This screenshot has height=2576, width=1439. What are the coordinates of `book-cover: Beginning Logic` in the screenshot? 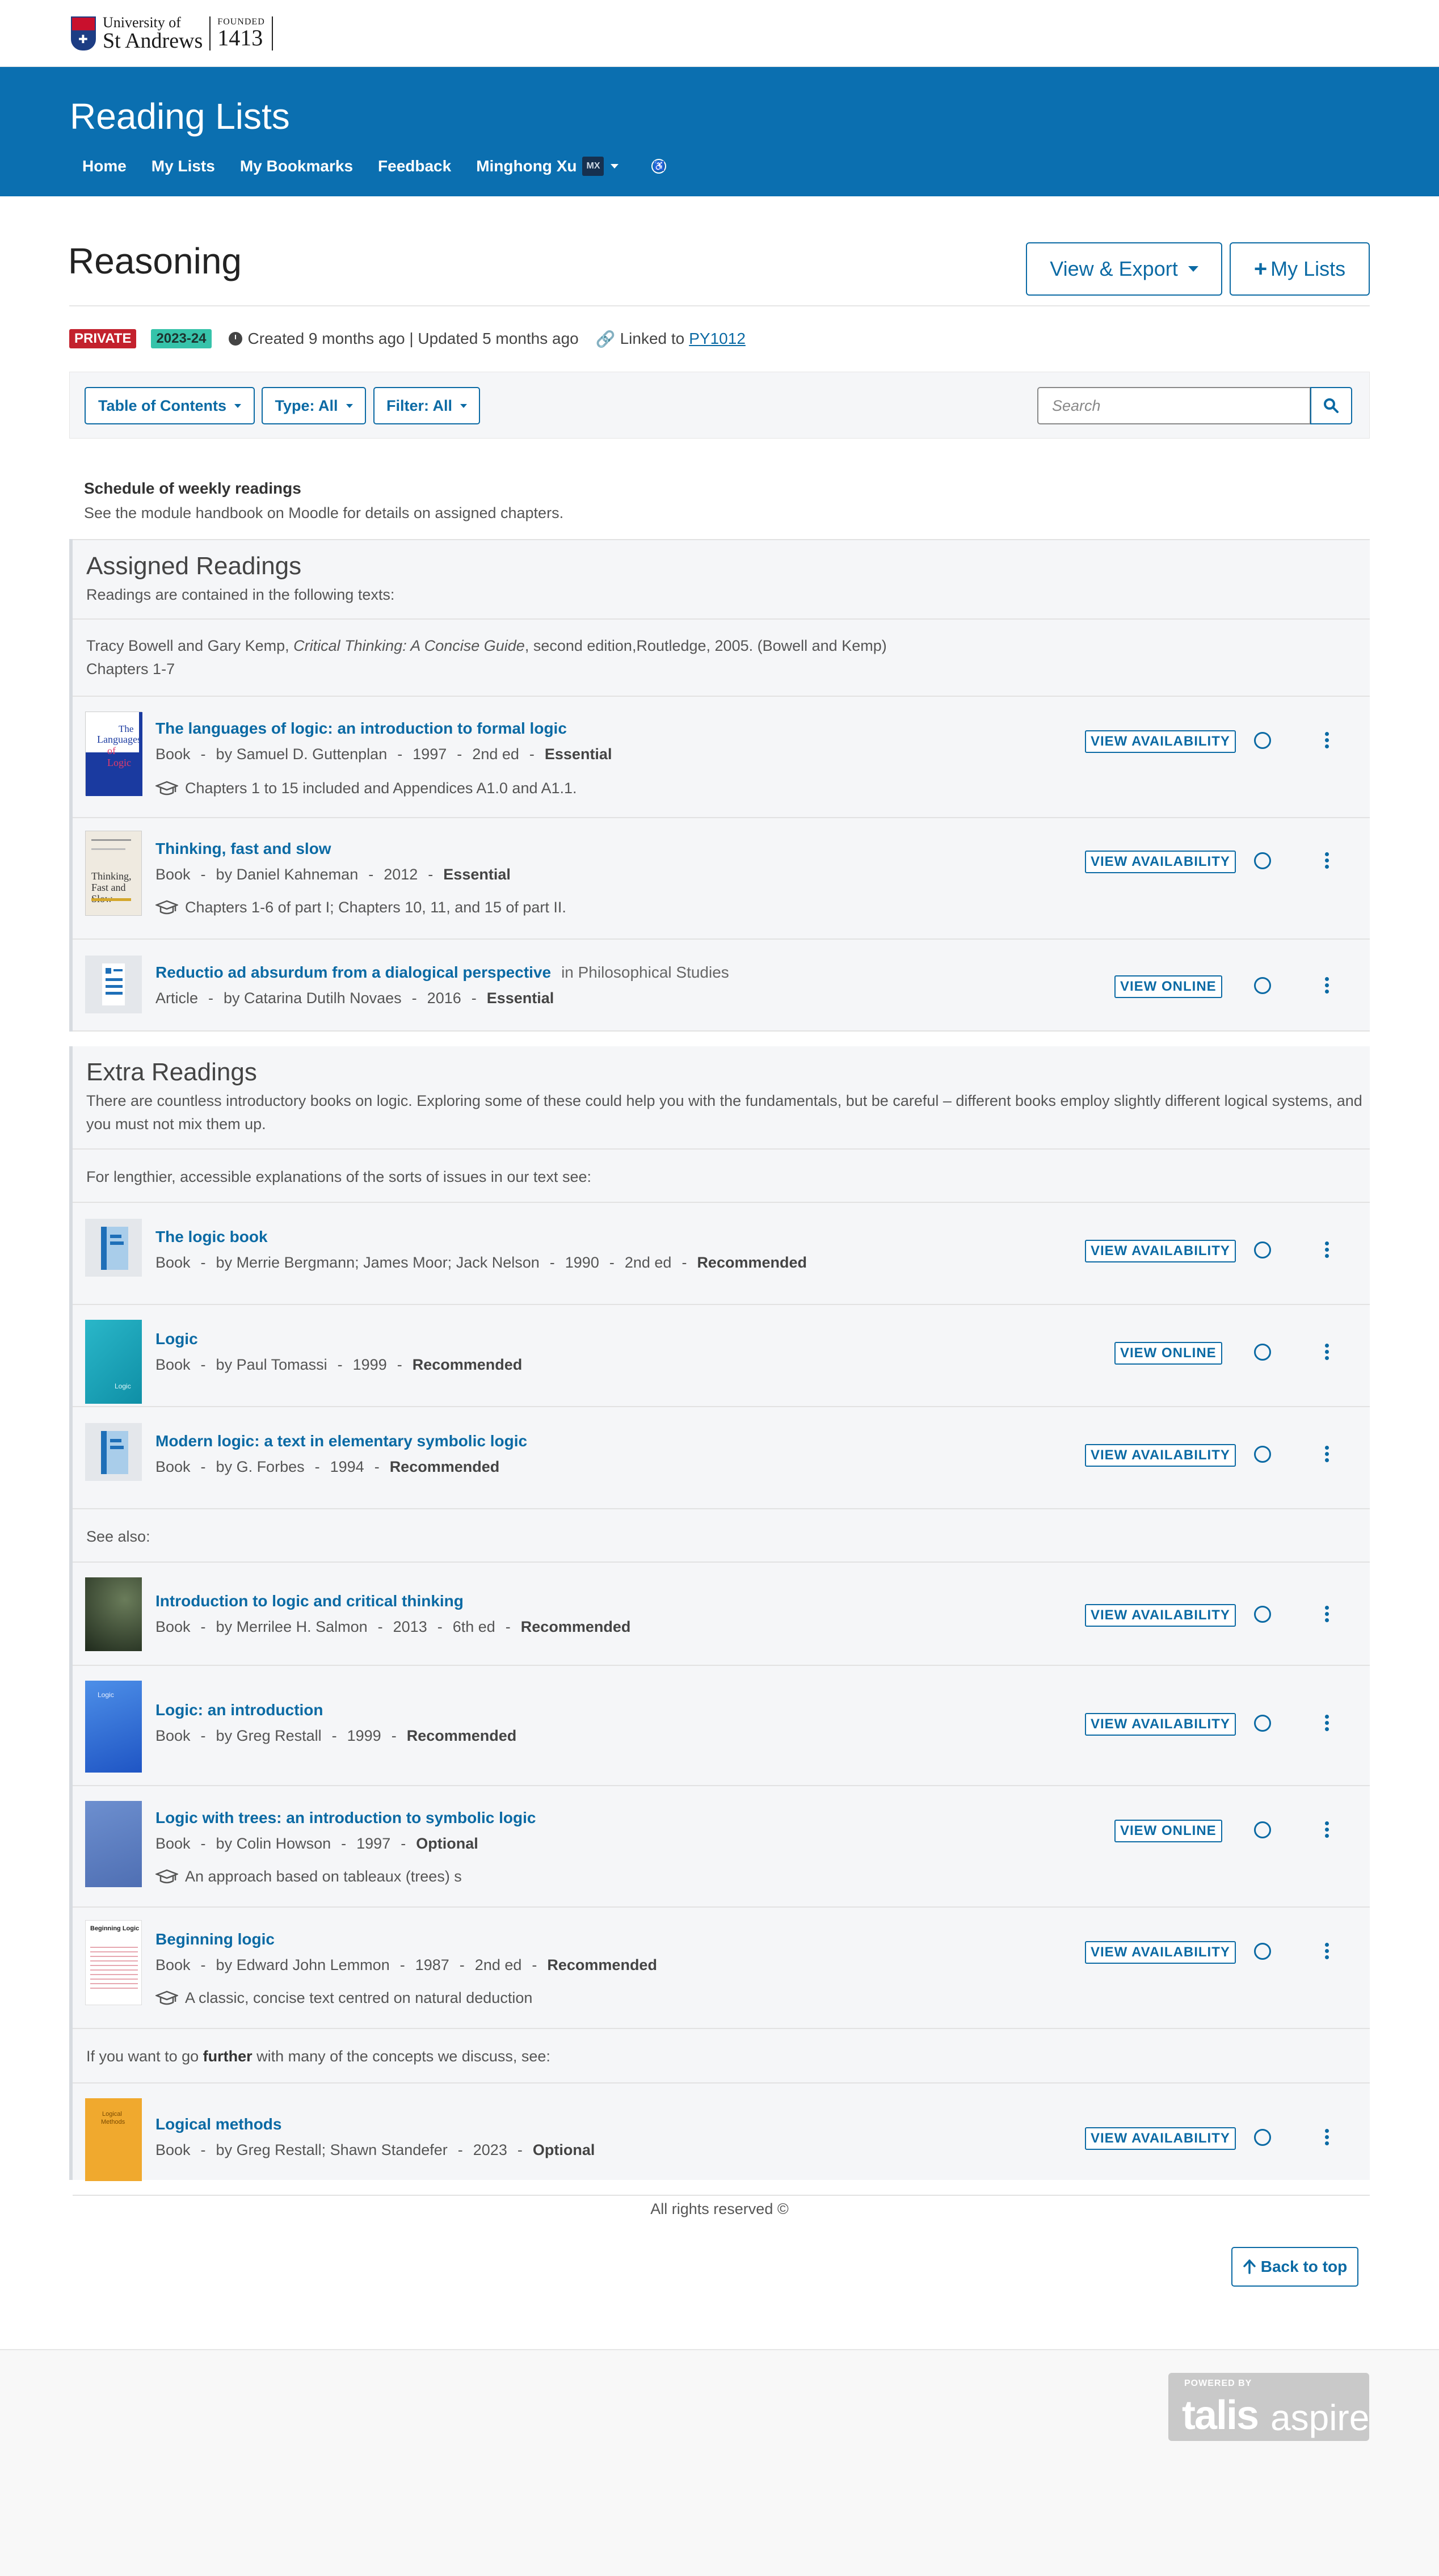 It's located at (113, 1962).